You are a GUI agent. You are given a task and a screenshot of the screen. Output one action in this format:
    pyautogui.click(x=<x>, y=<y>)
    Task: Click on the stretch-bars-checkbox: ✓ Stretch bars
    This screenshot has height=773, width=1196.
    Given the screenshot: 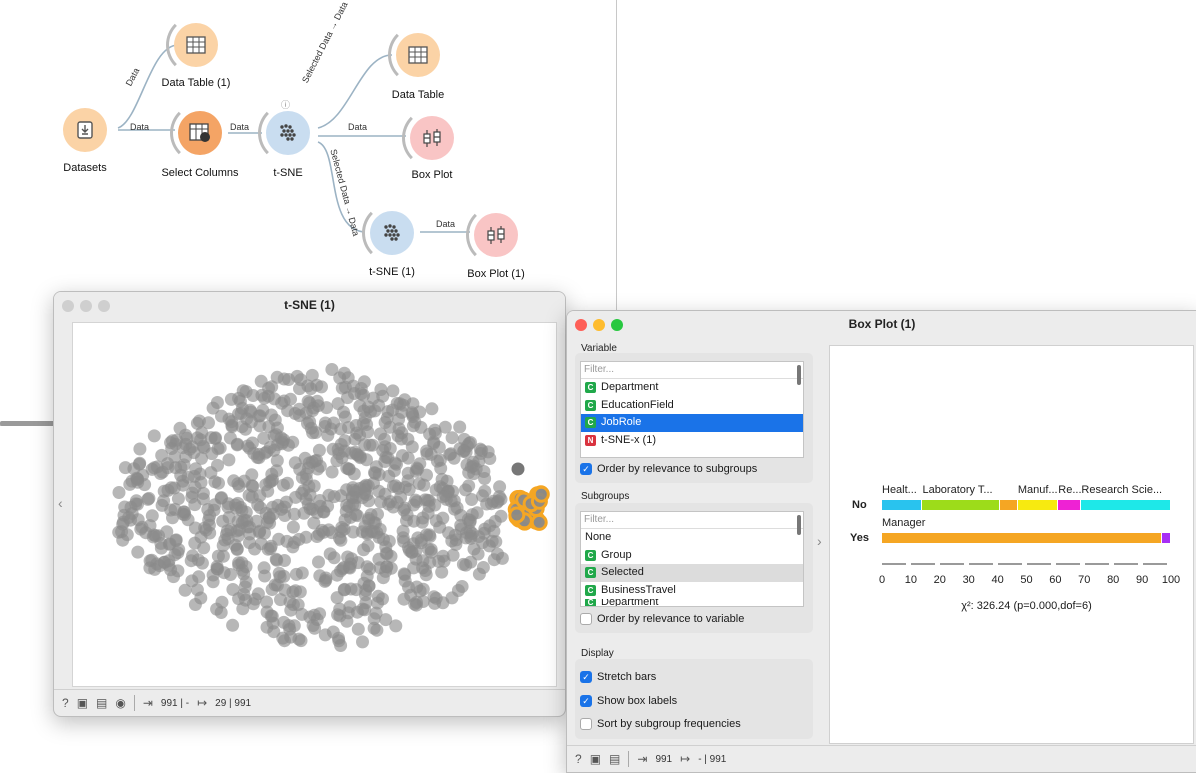 What is the action you would take?
    pyautogui.click(x=618, y=677)
    